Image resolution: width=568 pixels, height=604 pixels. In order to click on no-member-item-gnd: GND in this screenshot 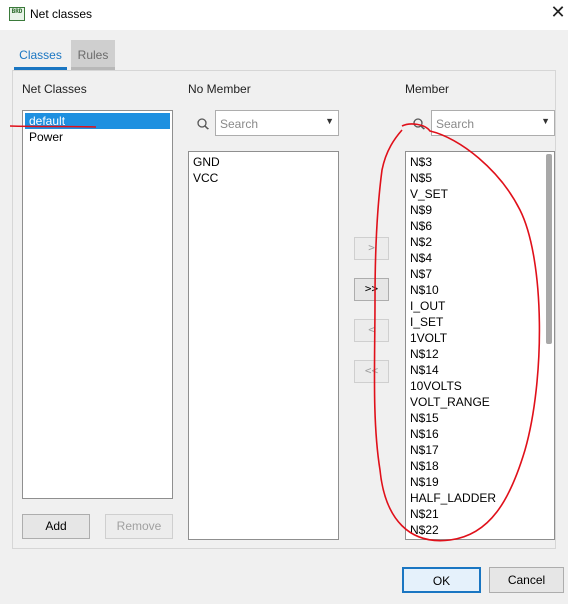, I will do `click(263, 162)`.